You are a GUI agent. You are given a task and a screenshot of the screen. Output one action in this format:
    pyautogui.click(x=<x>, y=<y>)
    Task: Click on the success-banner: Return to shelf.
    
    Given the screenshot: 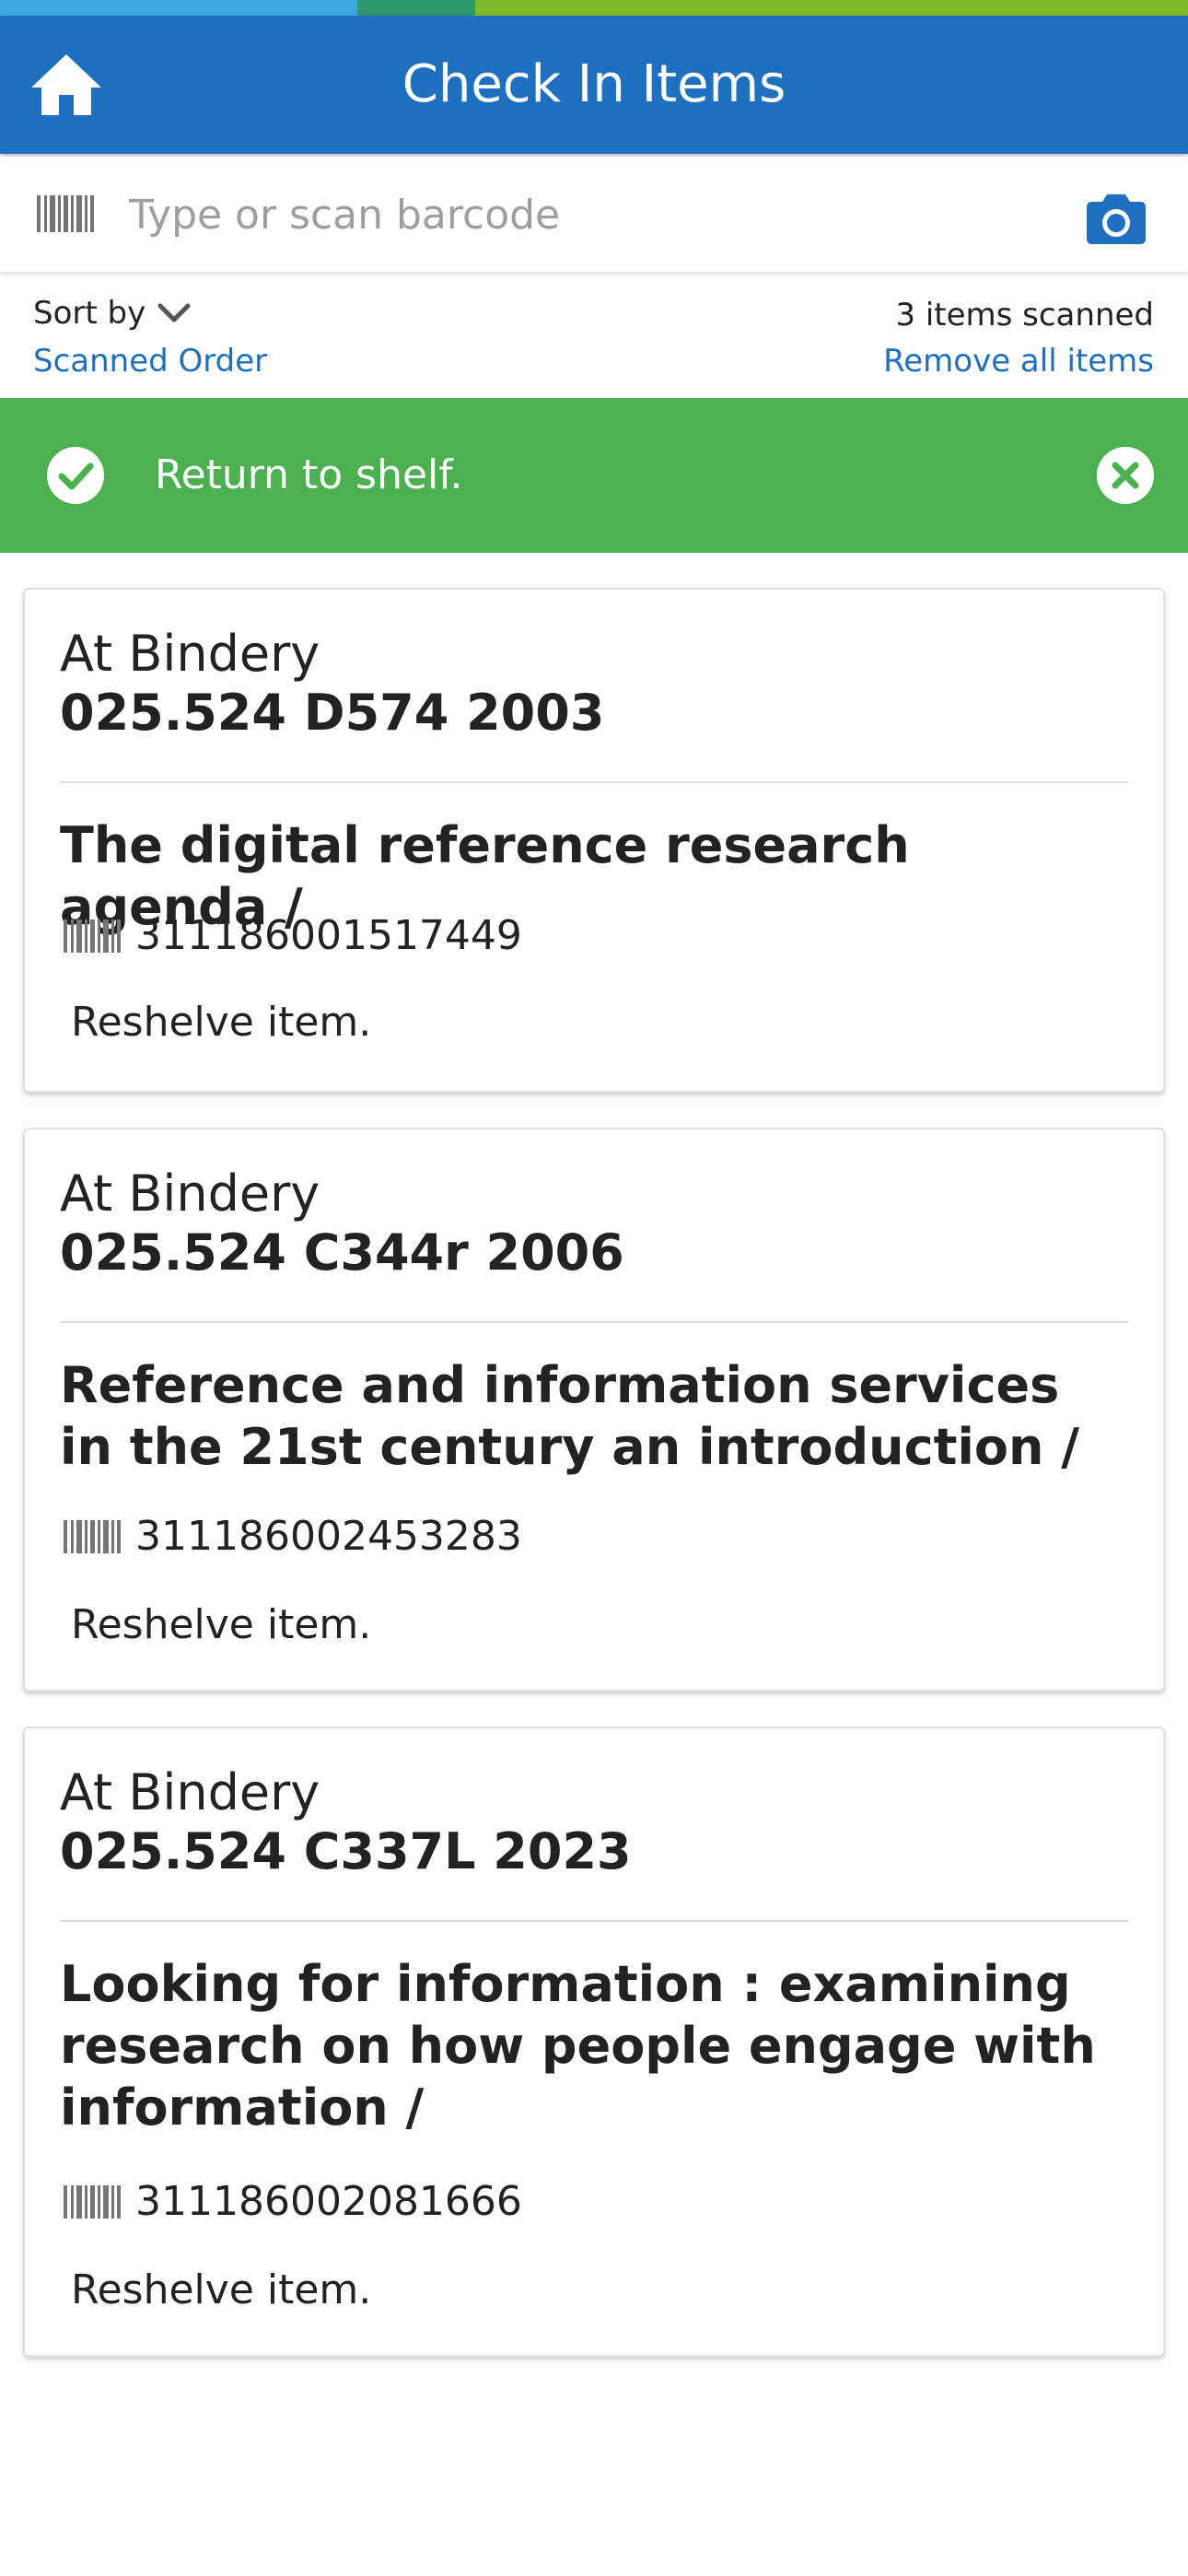 What is the action you would take?
    pyautogui.click(x=594, y=475)
    